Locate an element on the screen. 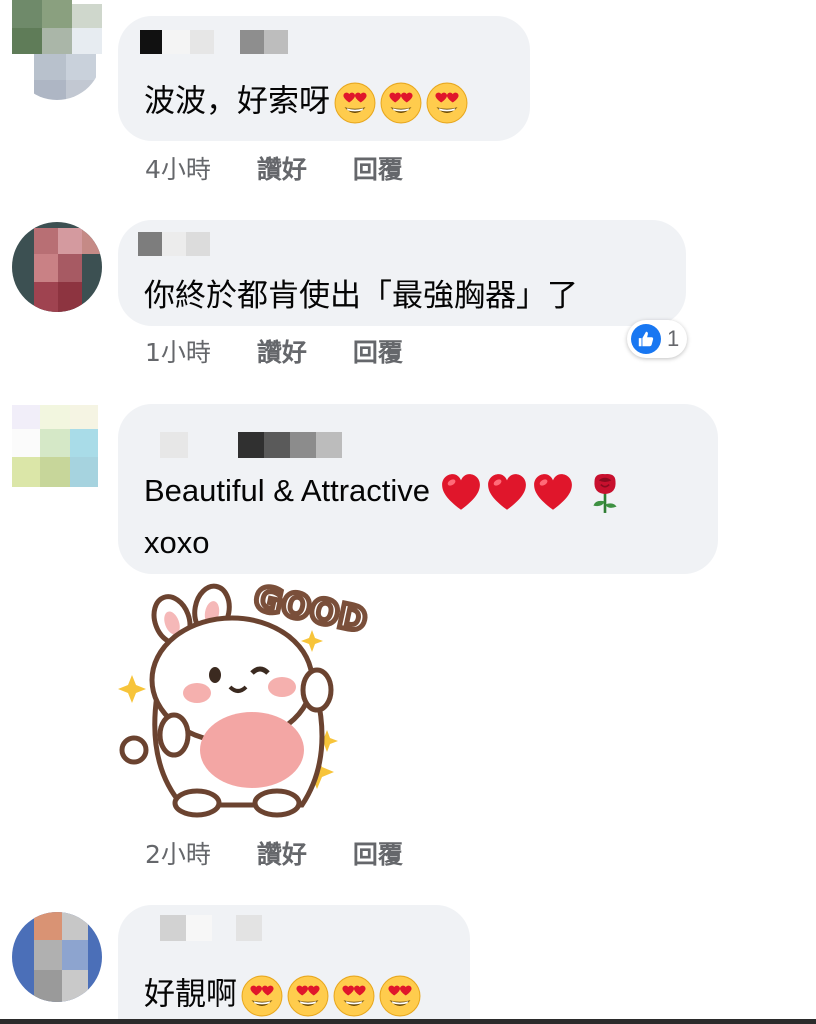 The image size is (816, 1024). comment-actions: 1小時 讚好 回覆 is located at coordinates (293, 351).